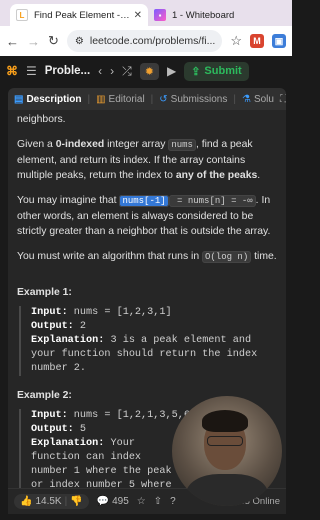  I want to click on tab-submissions: ↺ Submissions, so click(193, 99).